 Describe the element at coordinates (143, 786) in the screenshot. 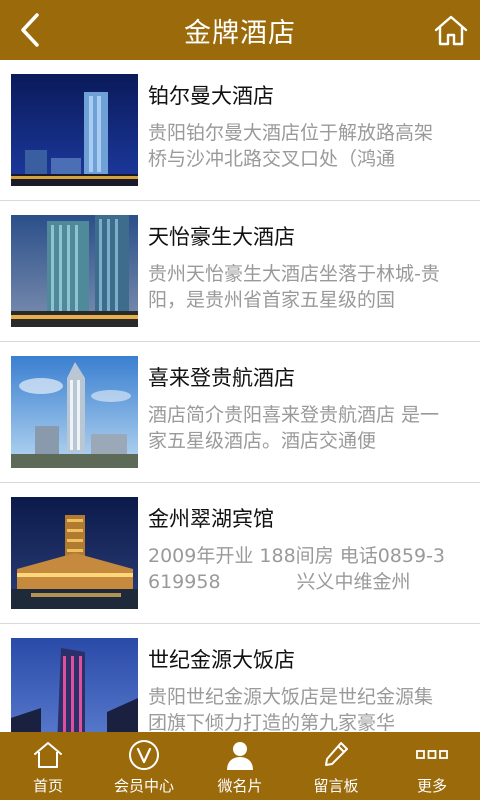

I see `tab-label: 会员中心` at that location.